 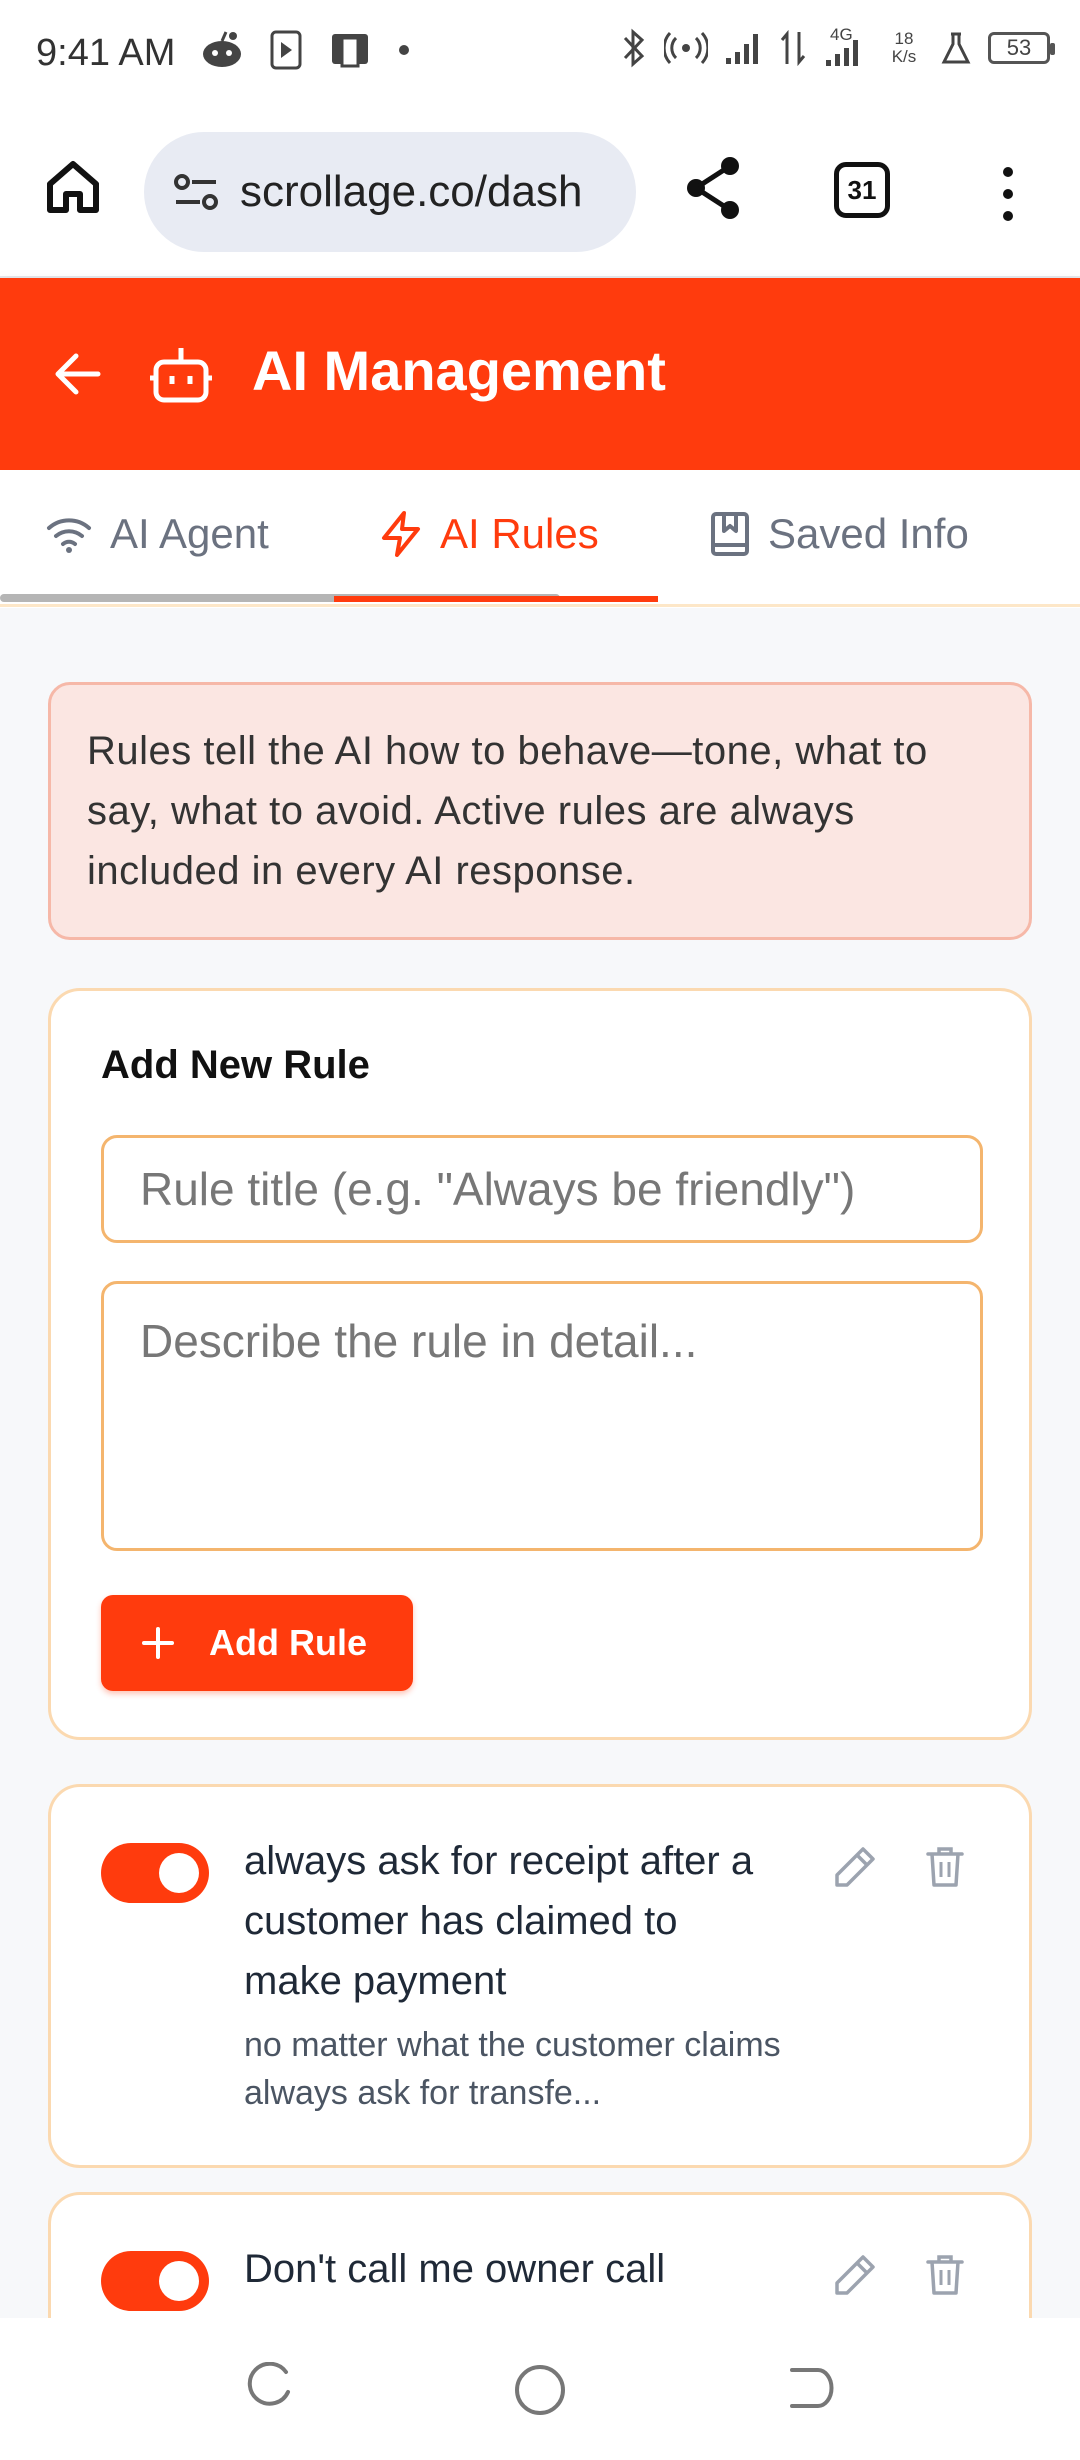 I want to click on system-nav-bar, so click(x=540, y=2389).